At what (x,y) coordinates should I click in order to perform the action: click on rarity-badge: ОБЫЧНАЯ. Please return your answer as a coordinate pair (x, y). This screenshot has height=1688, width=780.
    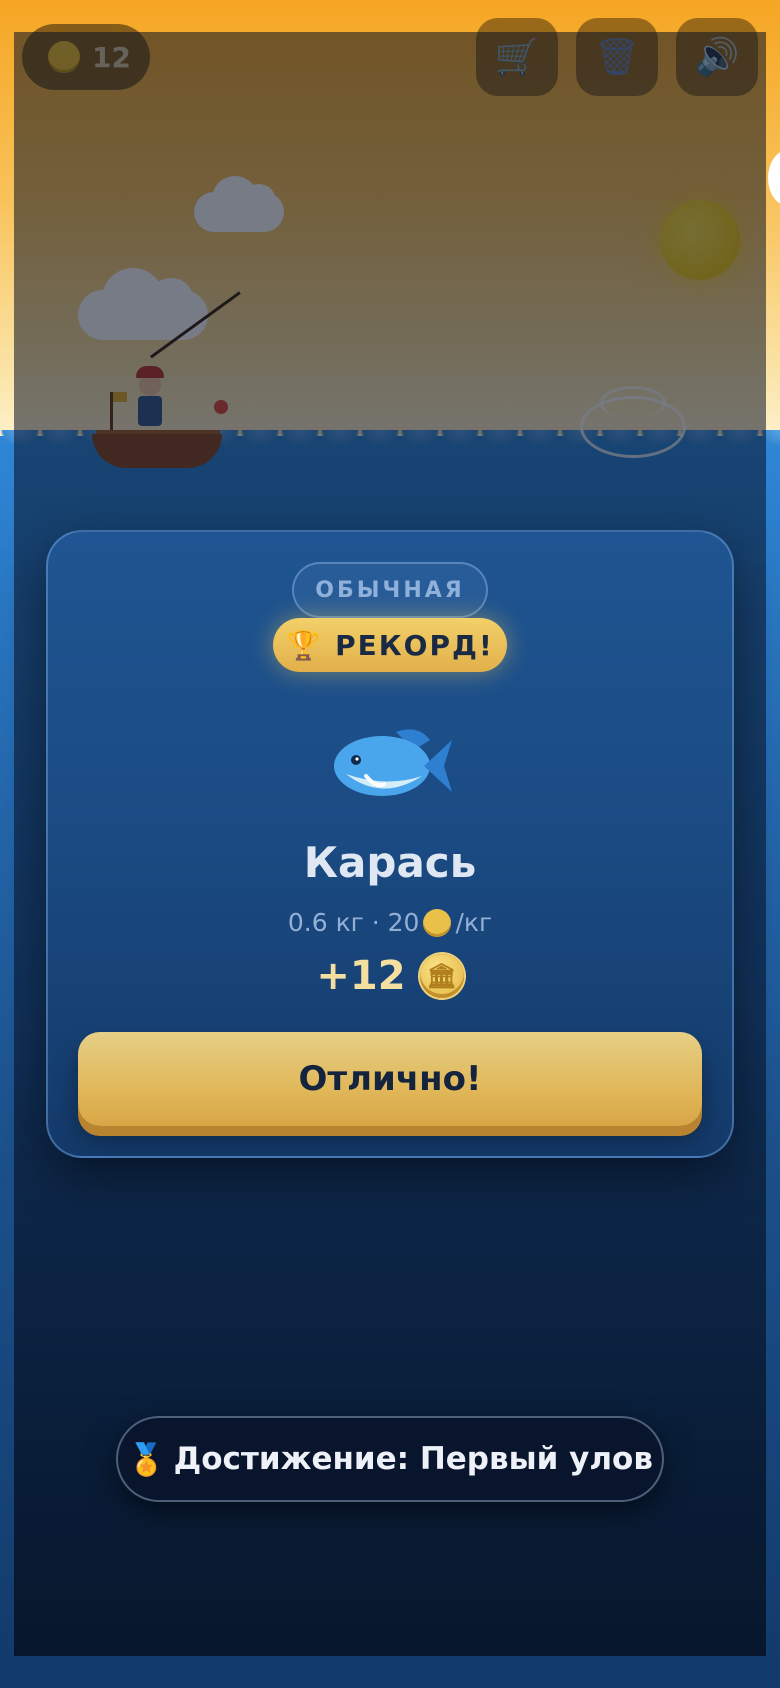
    Looking at the image, I should click on (390, 590).